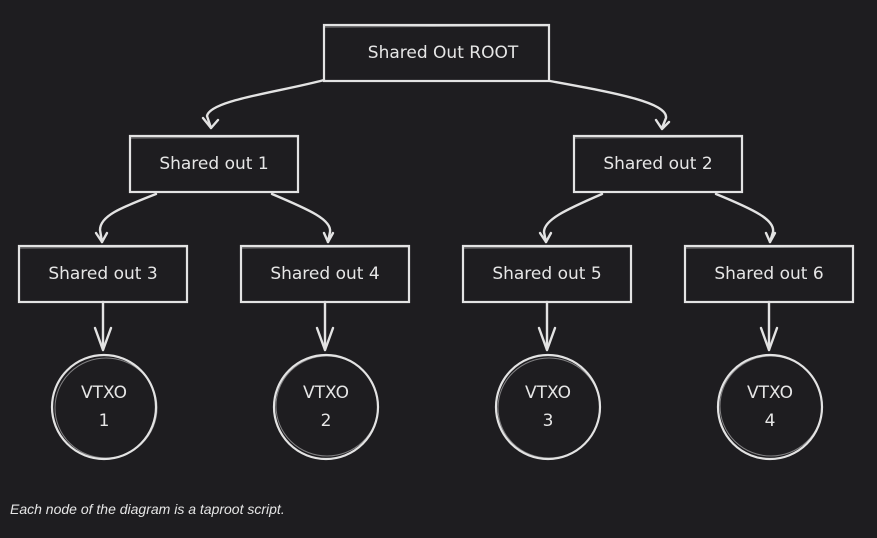 This screenshot has height=538, width=877. Describe the element at coordinates (770, 407) in the screenshot. I see `node-vtxo-4: VTXO 4` at that location.